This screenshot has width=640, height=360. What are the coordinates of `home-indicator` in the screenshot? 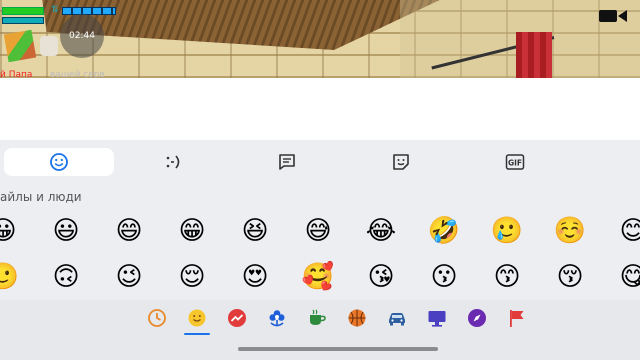 It's located at (338, 349).